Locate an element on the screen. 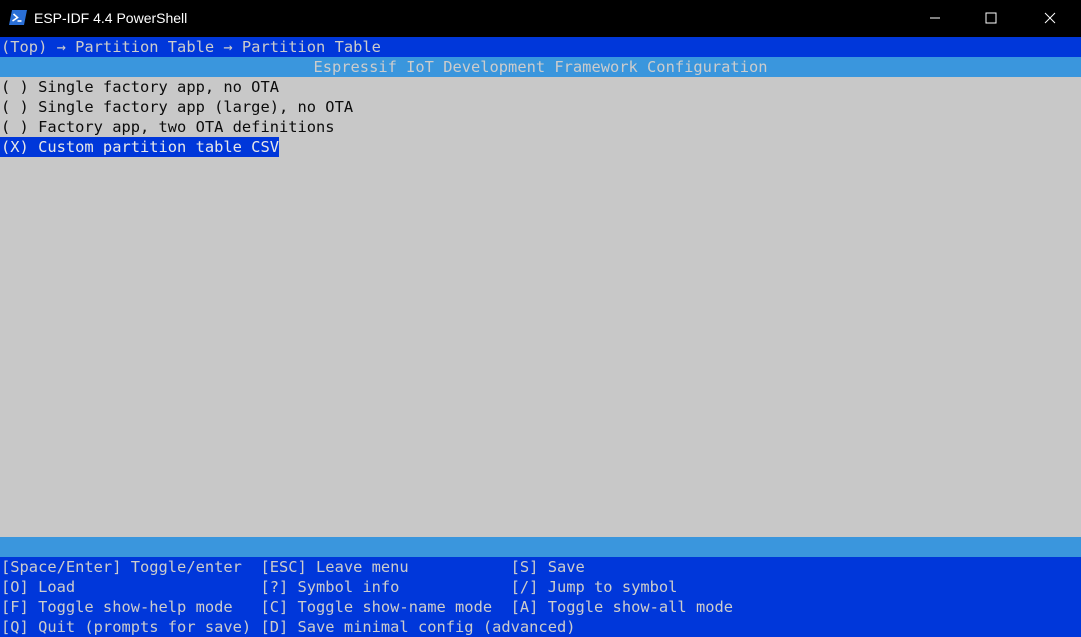 The image size is (1081, 637). maximize-icon is located at coordinates (991, 19).